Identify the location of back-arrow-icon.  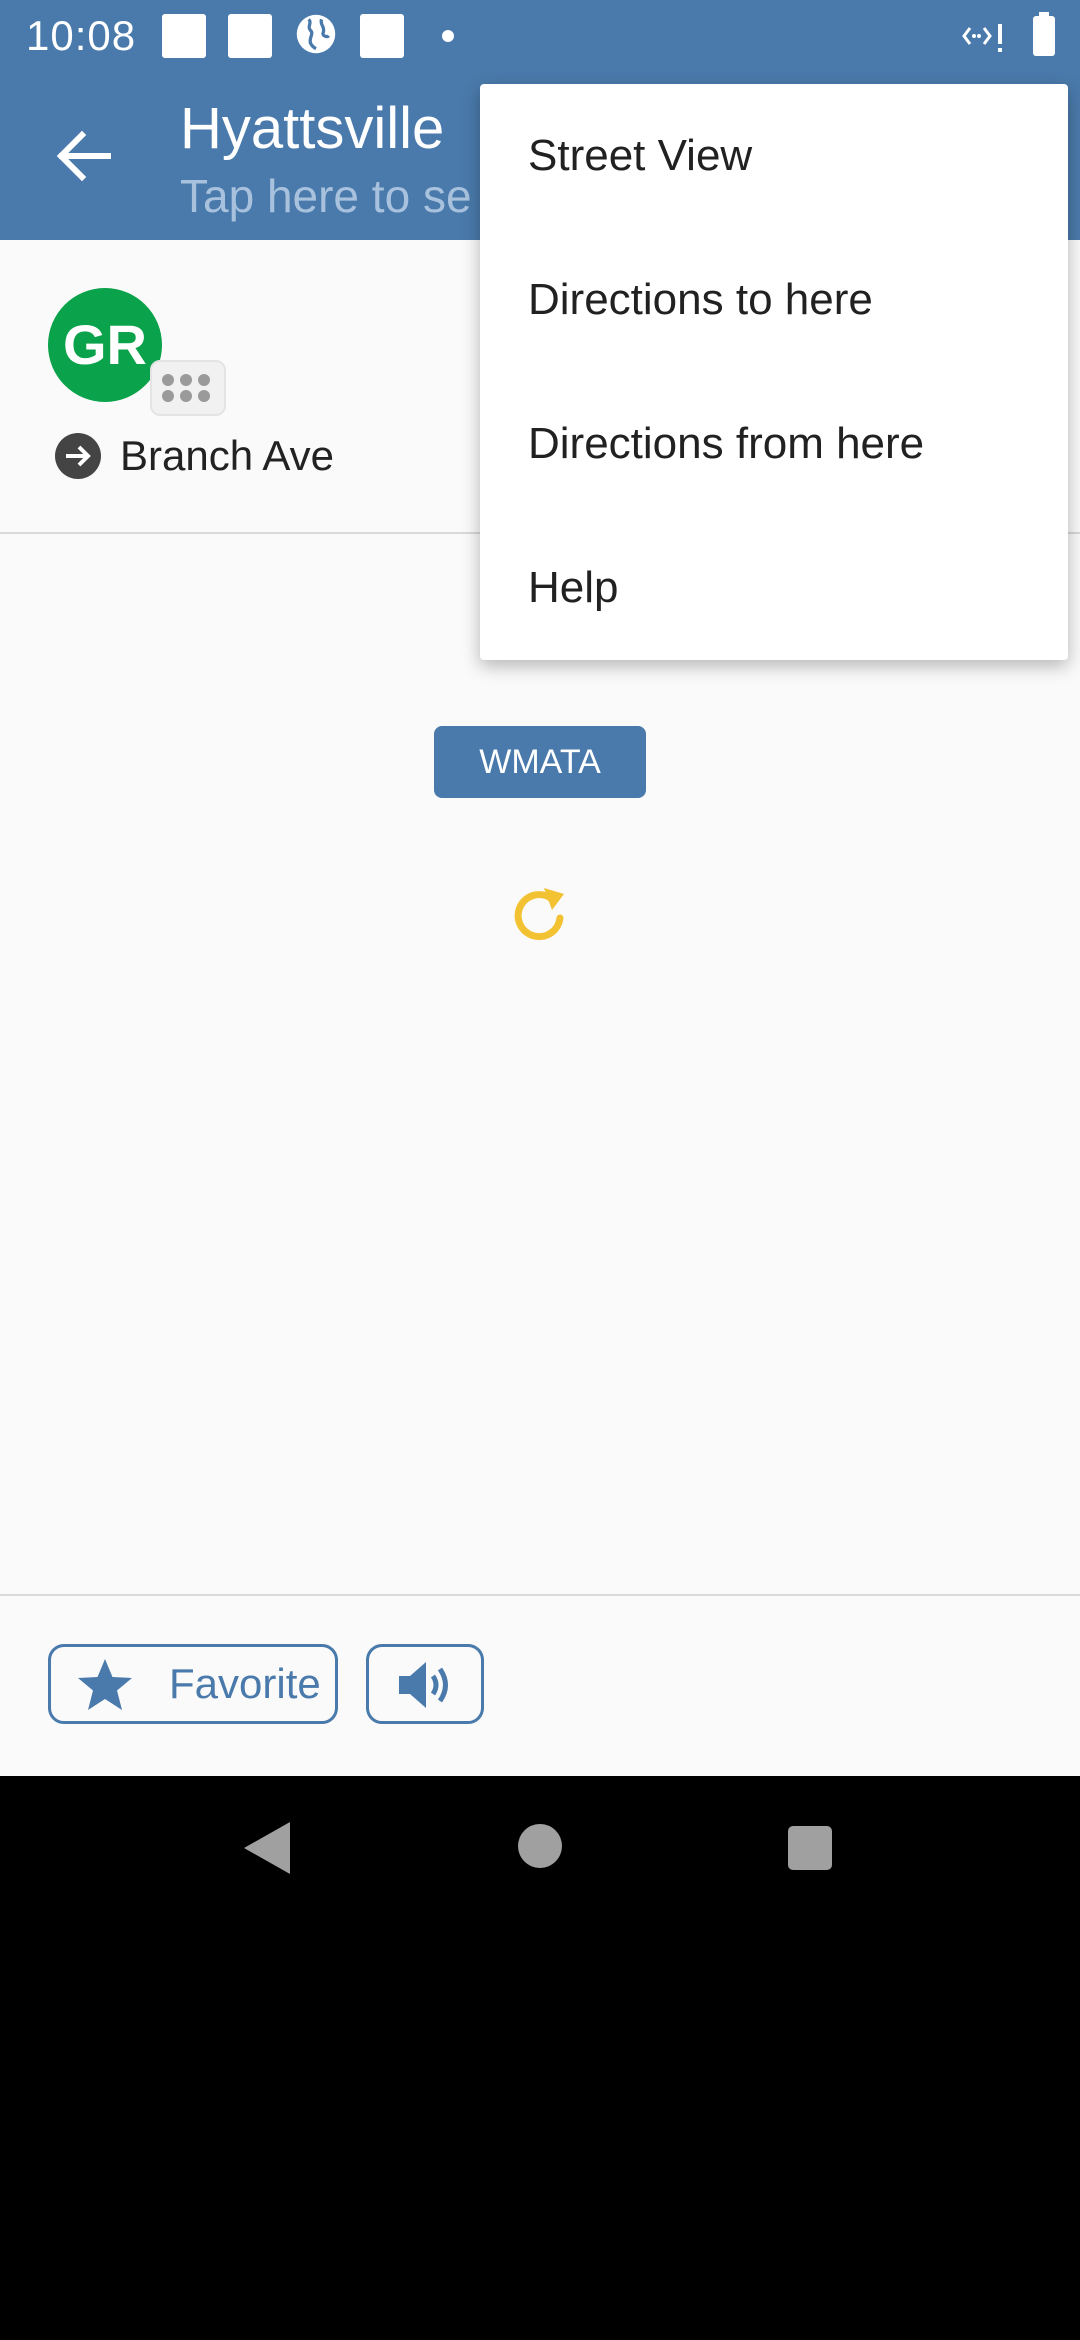
(84, 156).